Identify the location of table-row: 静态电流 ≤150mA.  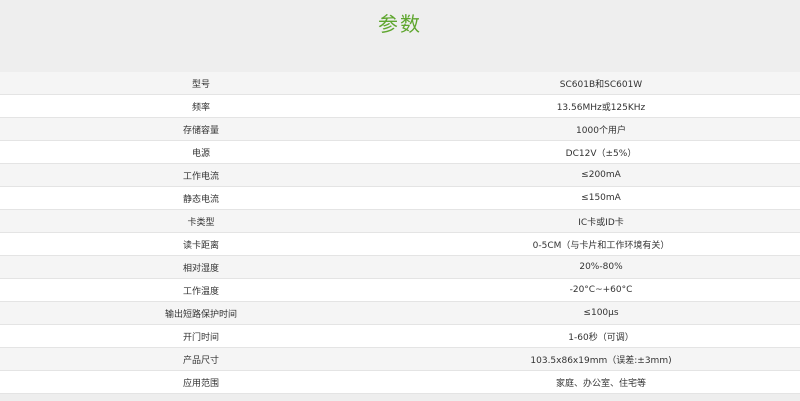
(400, 198).